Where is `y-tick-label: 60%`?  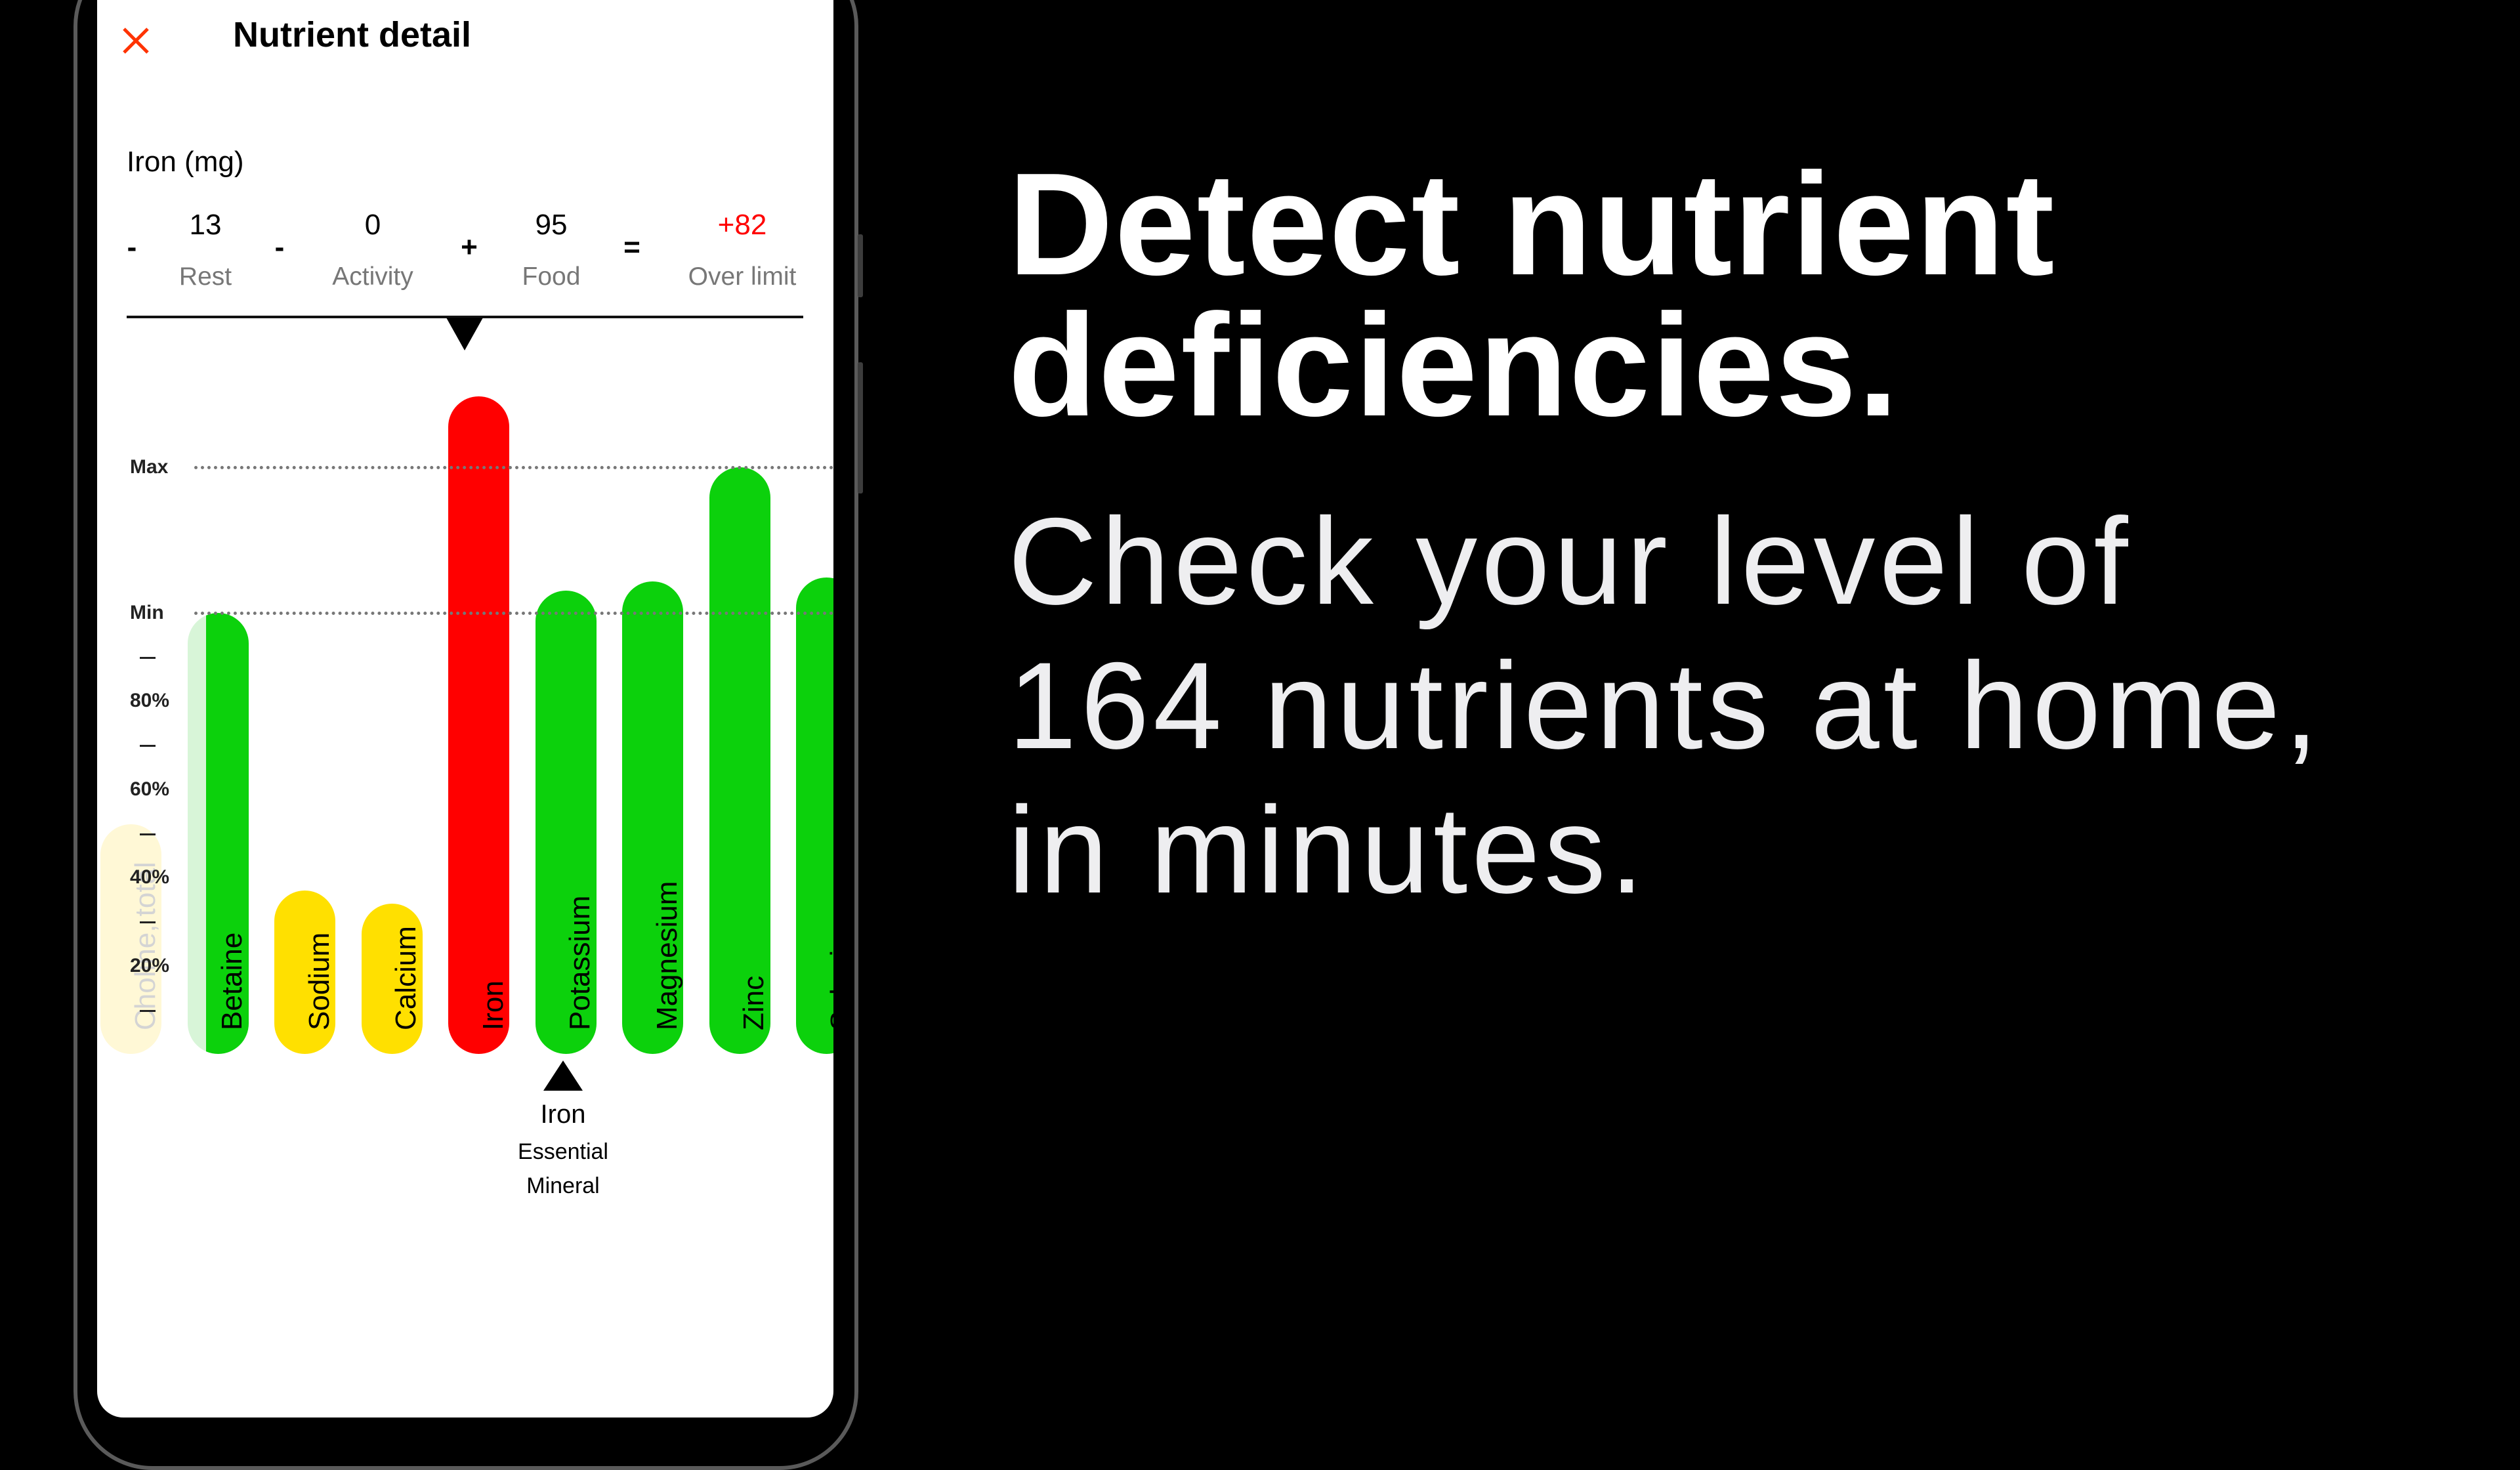 y-tick-label: 60% is located at coordinates (150, 789).